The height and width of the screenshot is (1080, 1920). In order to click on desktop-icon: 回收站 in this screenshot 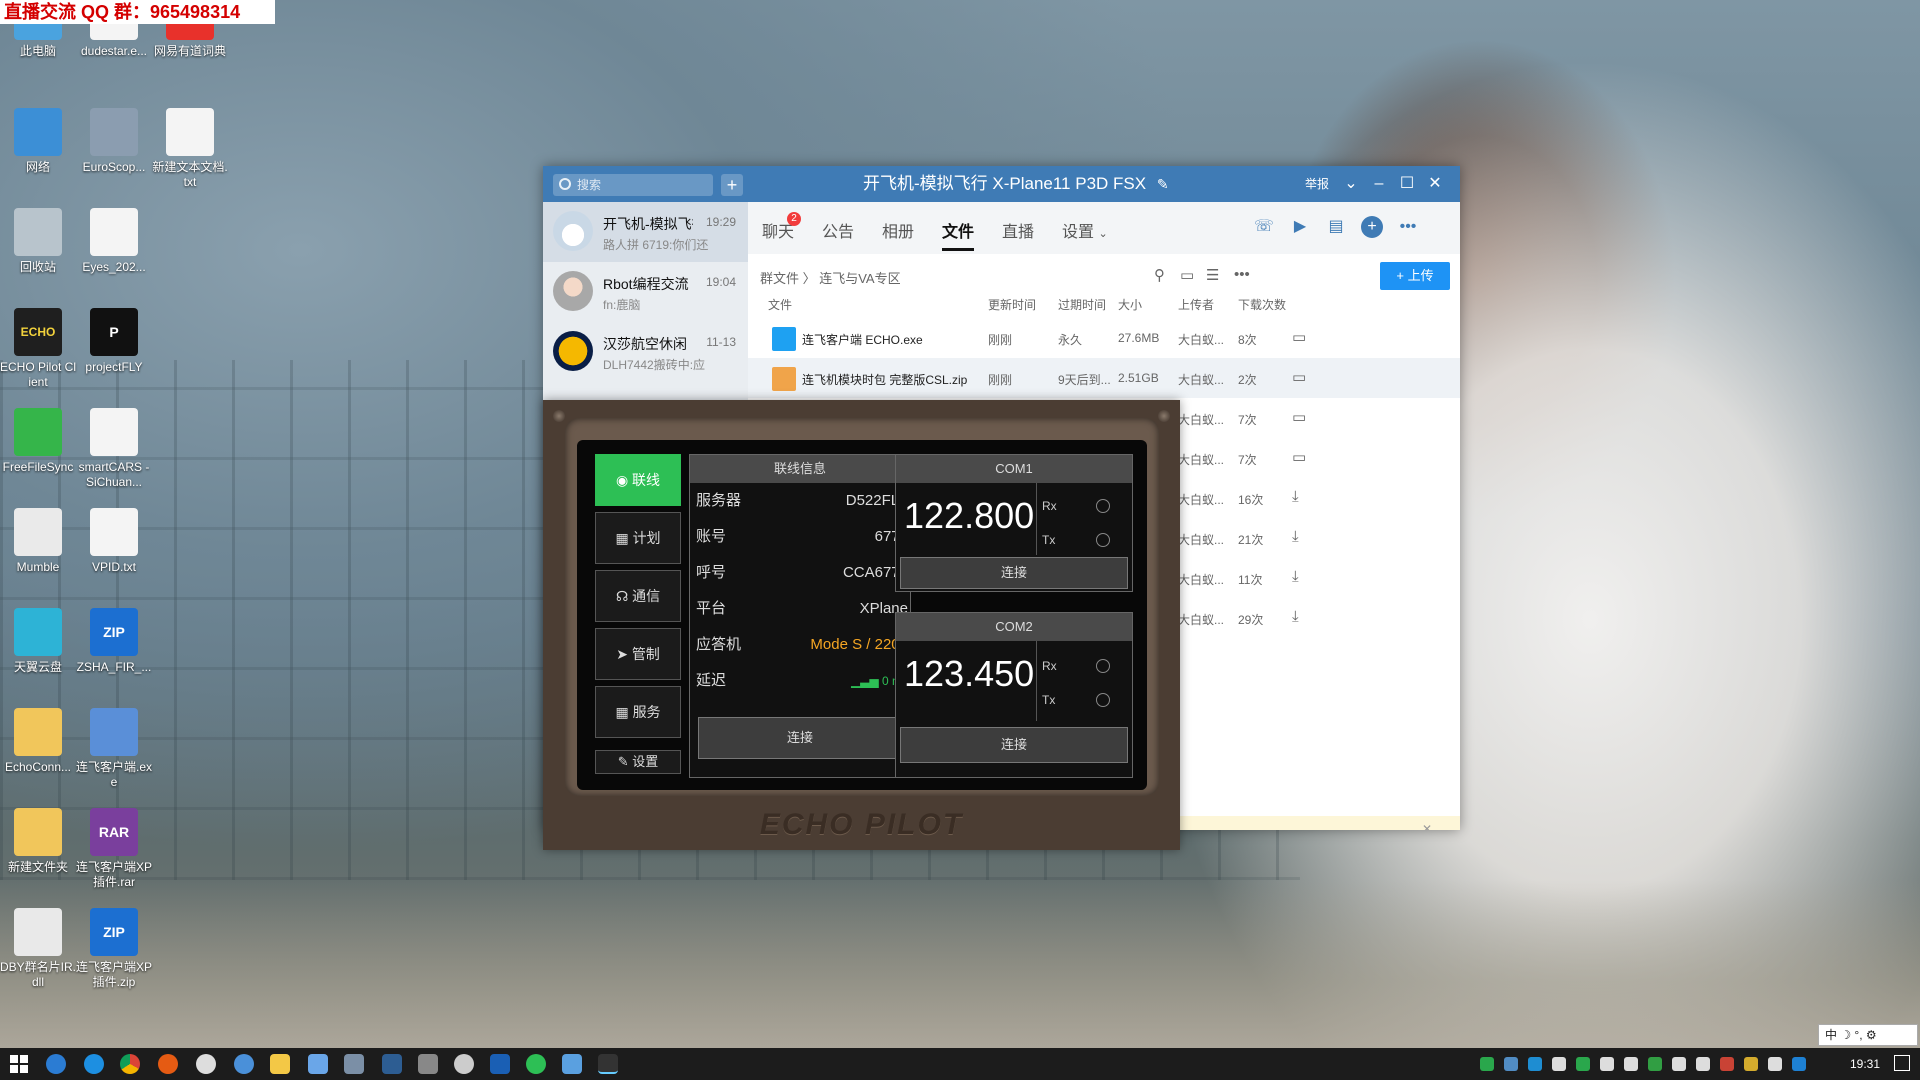, I will do `click(38, 241)`.